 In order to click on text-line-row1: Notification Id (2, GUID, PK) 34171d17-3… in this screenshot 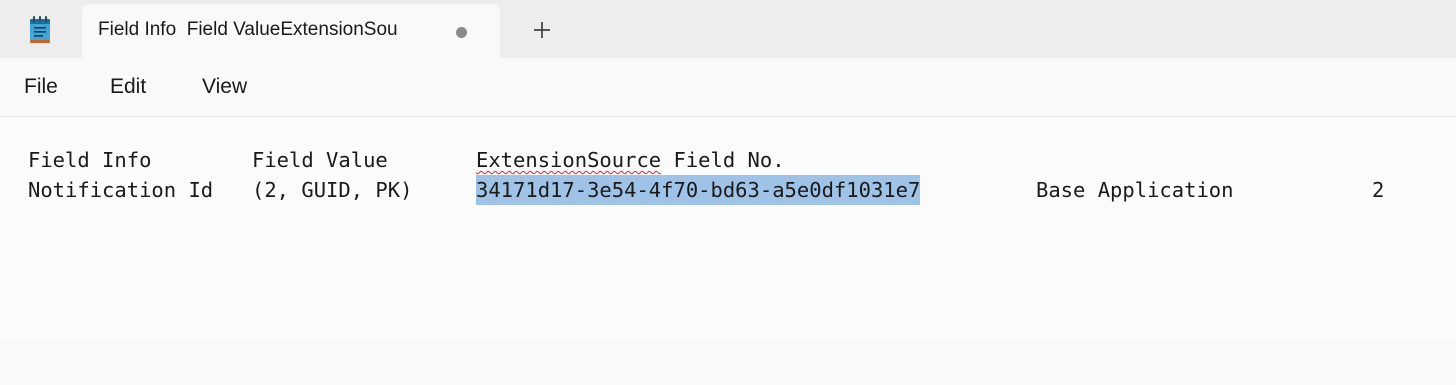, I will do `click(706, 190)`.